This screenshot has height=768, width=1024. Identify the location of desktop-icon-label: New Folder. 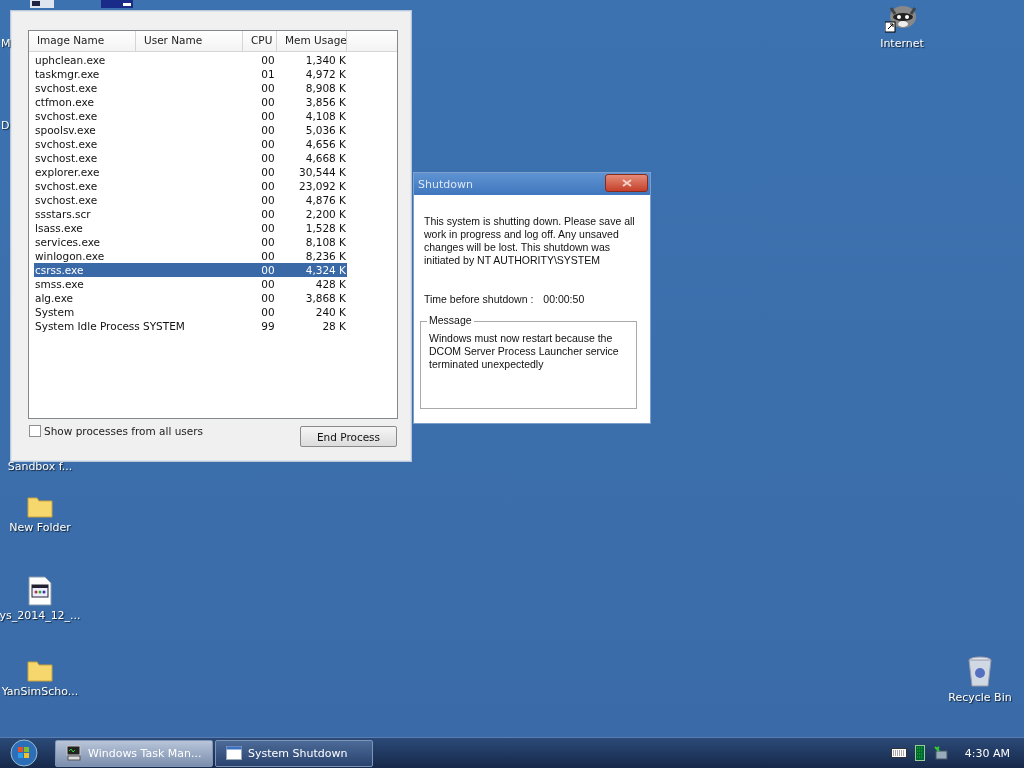
(40, 527).